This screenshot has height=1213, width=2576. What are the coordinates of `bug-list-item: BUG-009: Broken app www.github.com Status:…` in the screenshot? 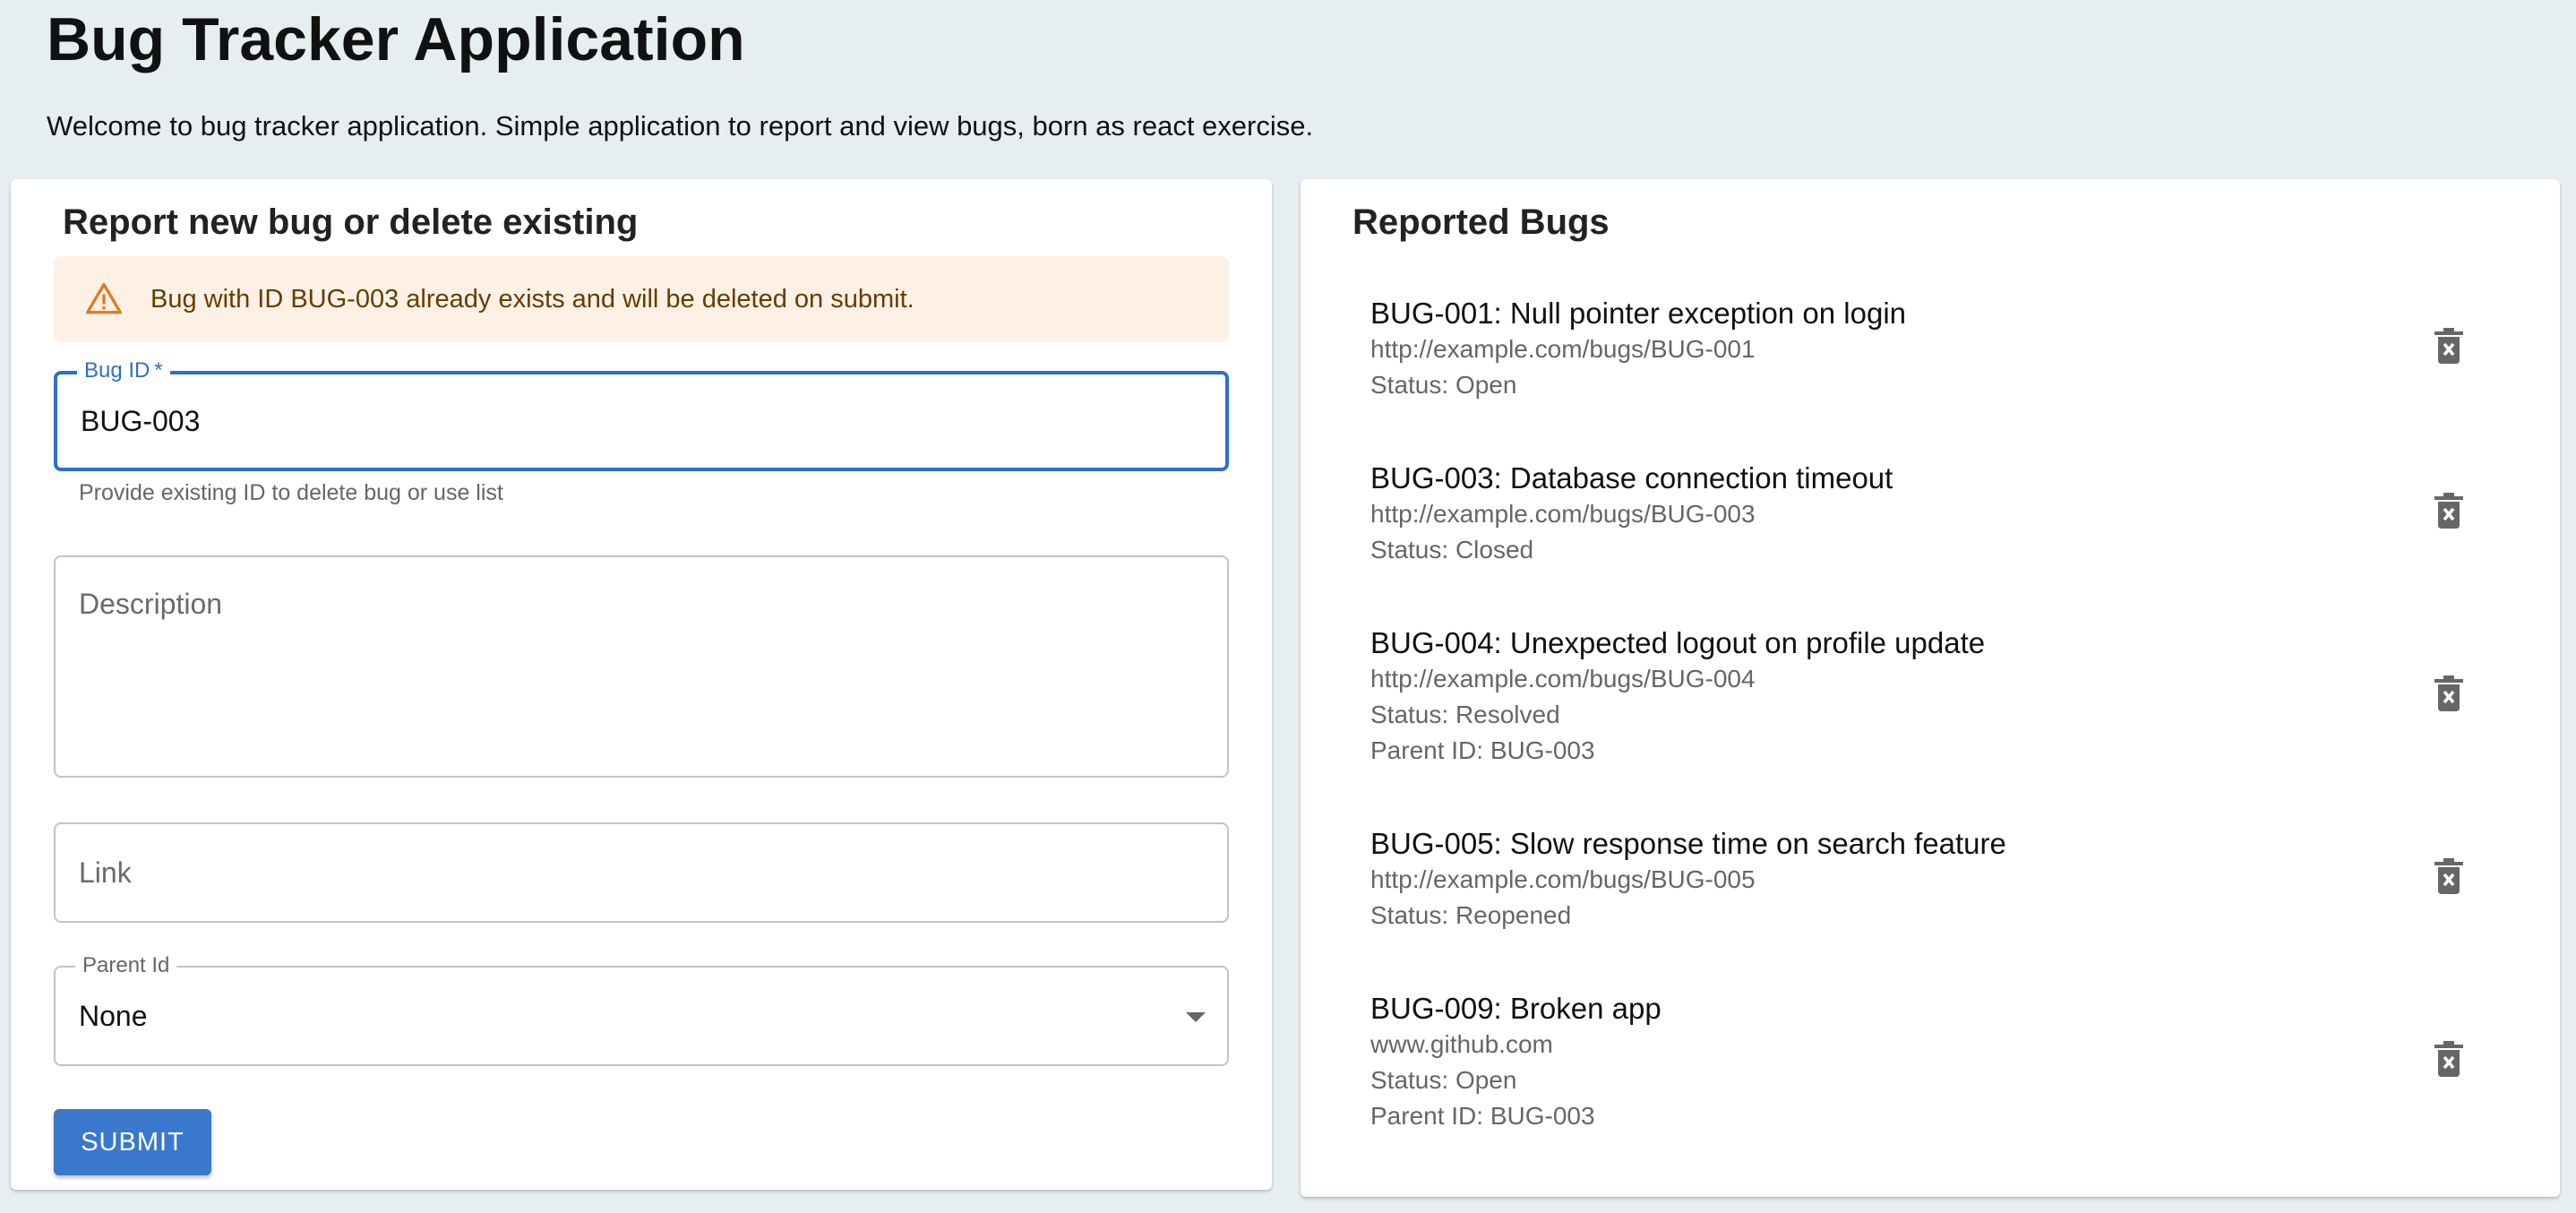 It's located at (1925, 1063).